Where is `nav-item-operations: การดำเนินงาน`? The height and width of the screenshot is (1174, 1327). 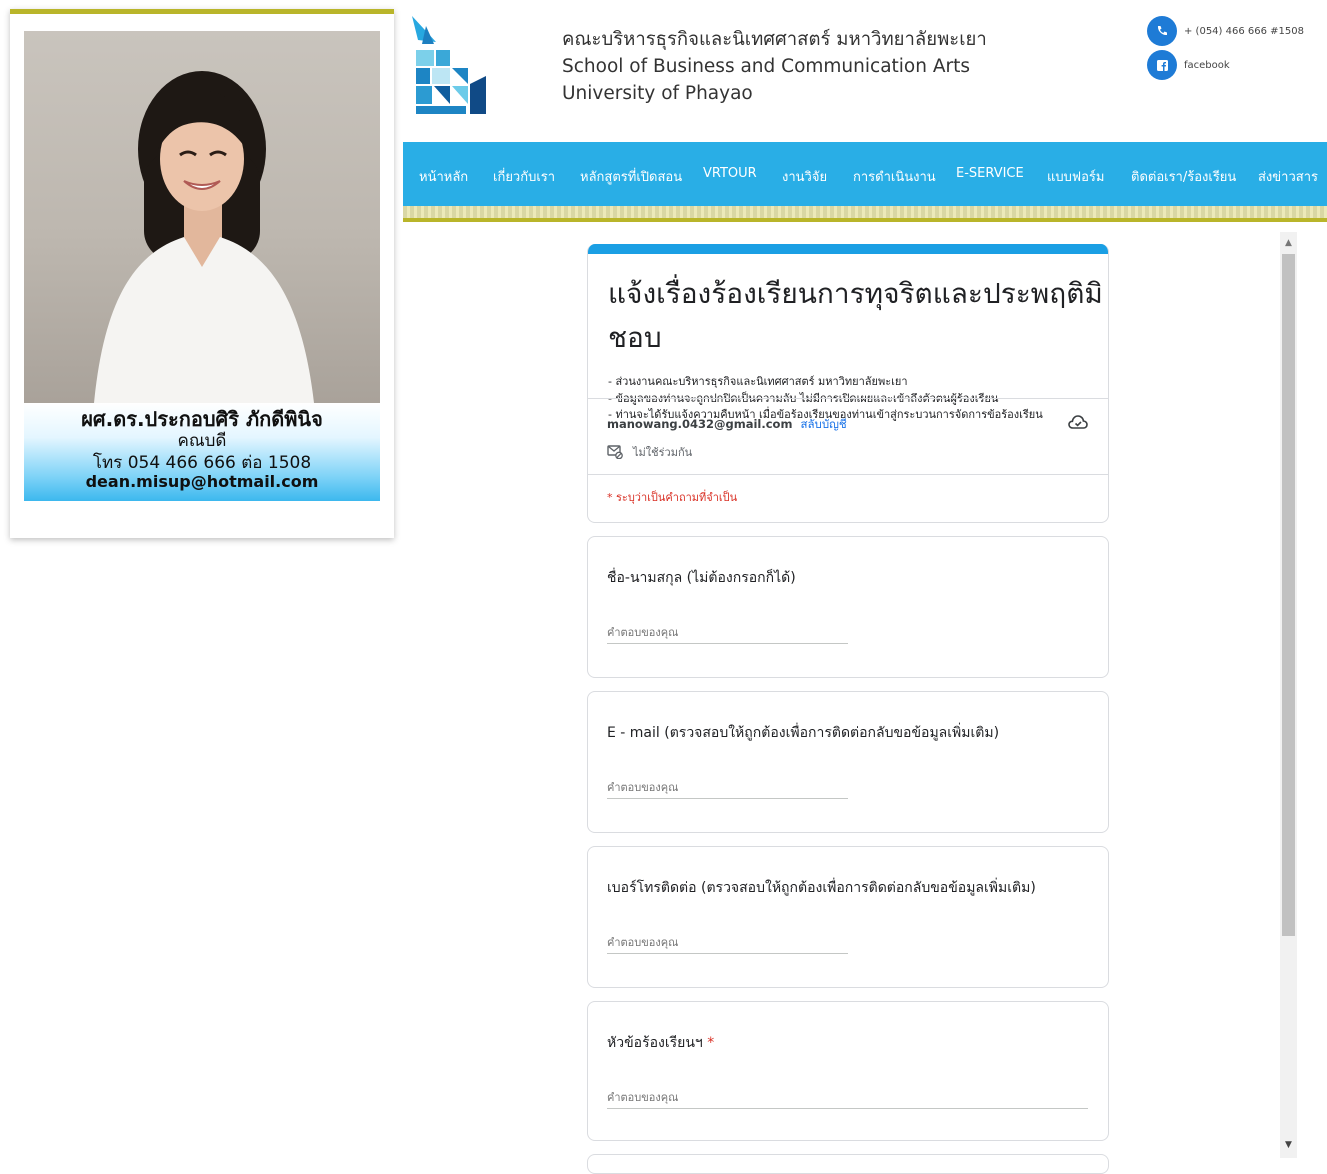 nav-item-operations: การดำเนินงาน is located at coordinates (894, 176).